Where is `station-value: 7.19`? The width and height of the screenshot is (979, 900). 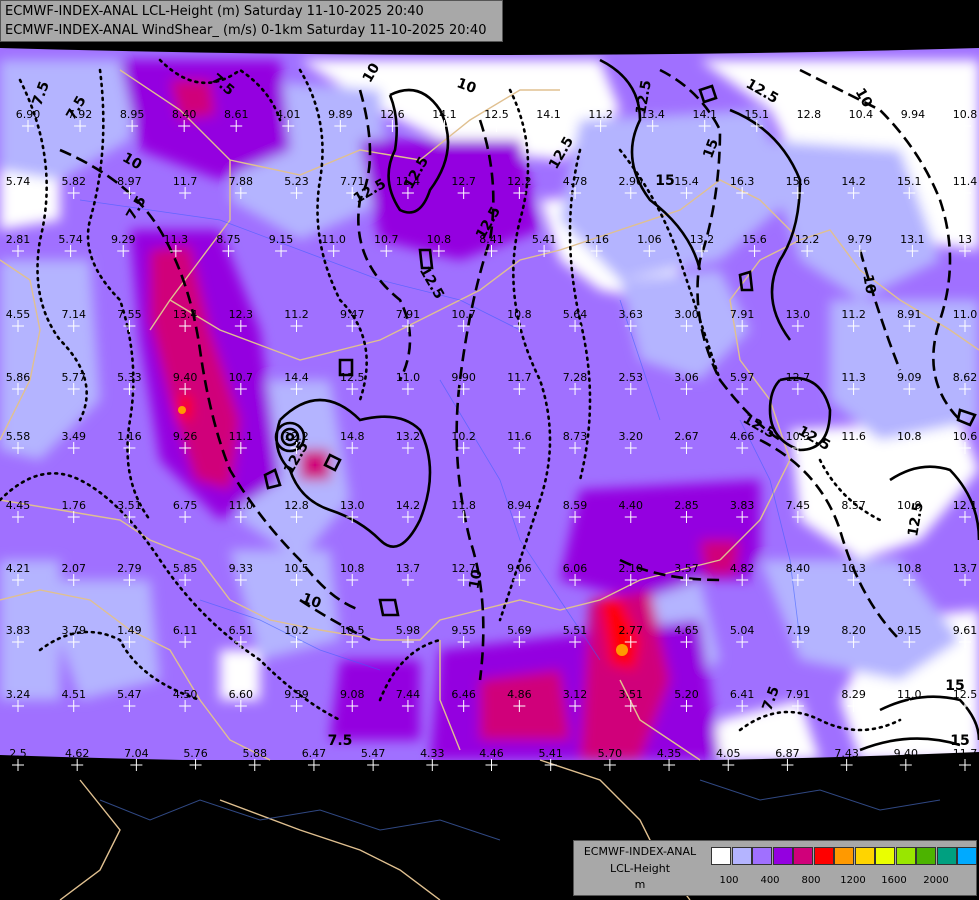
station-value: 7.19 is located at coordinates (798, 630).